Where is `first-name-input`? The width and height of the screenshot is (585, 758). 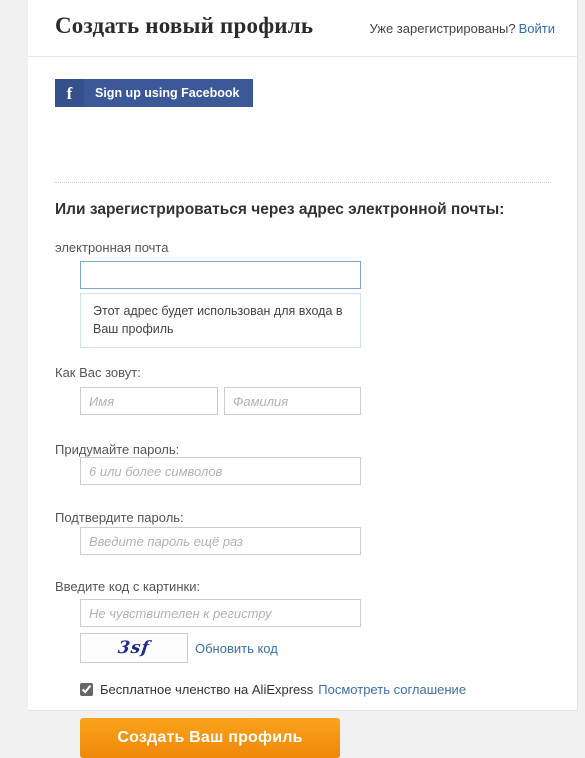 first-name-input is located at coordinates (149, 401).